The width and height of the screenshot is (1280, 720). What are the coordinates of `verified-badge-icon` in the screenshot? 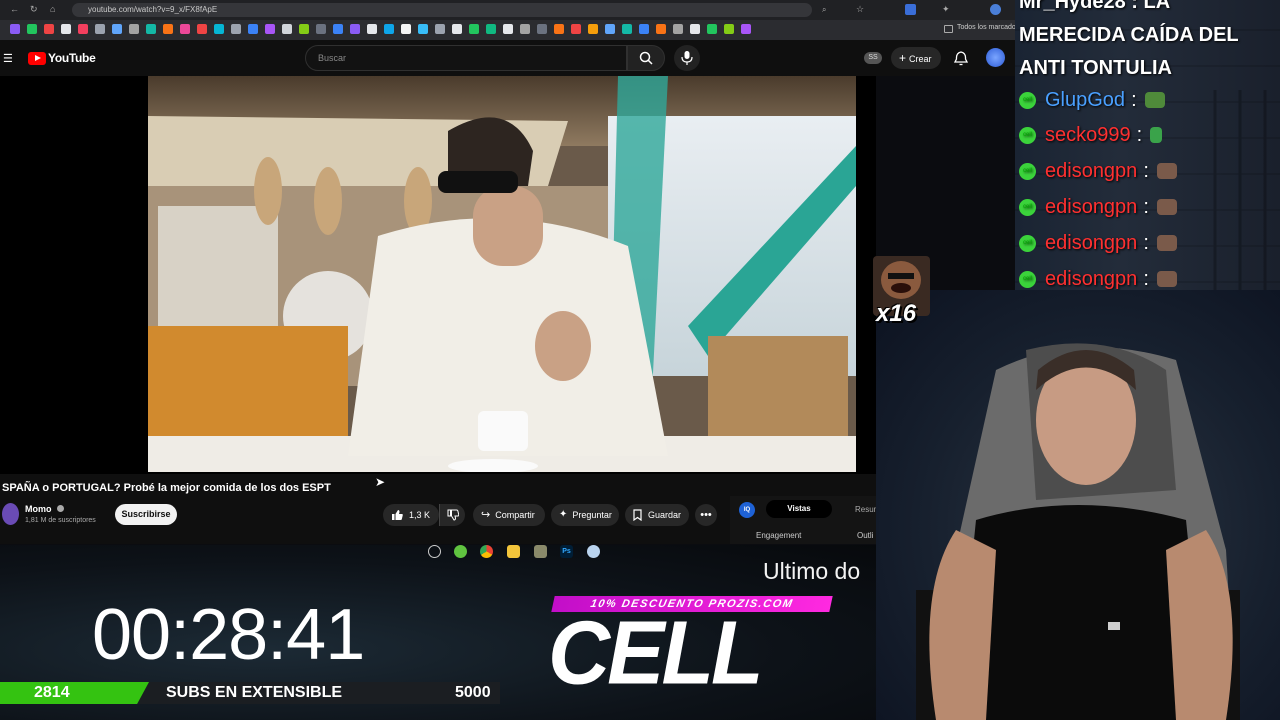 It's located at (61, 508).